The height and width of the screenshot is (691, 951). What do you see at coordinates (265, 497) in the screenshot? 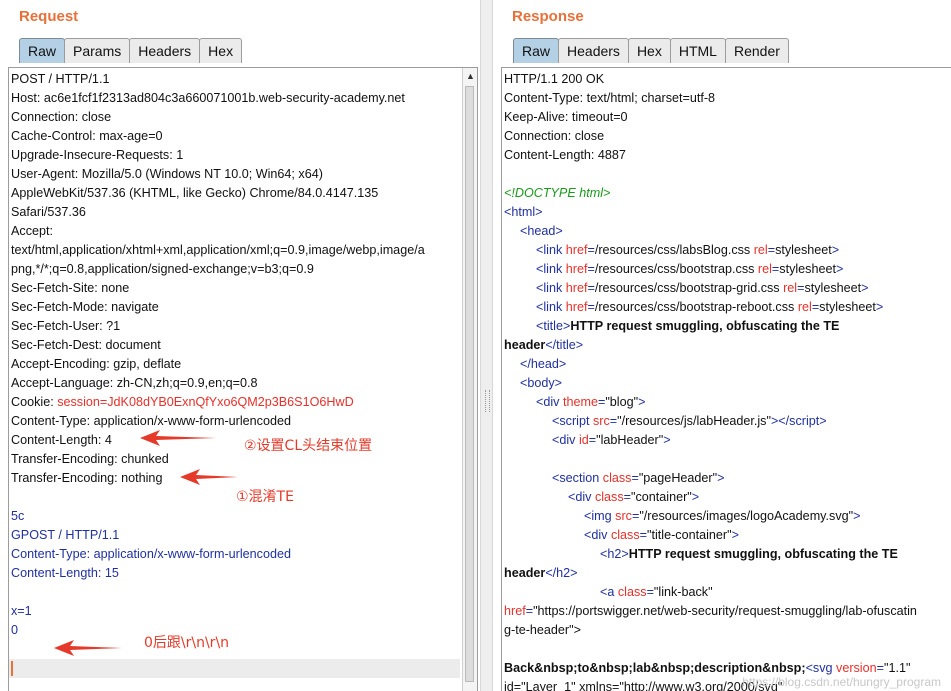
I see `annotation-te: ①混淆TE` at bounding box center [265, 497].